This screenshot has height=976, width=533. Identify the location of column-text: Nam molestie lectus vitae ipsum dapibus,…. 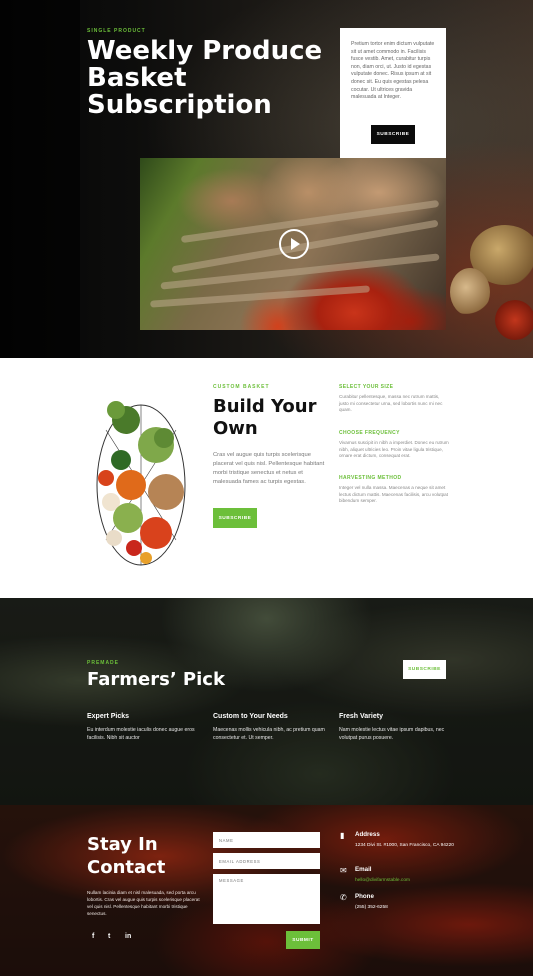
(392, 734).